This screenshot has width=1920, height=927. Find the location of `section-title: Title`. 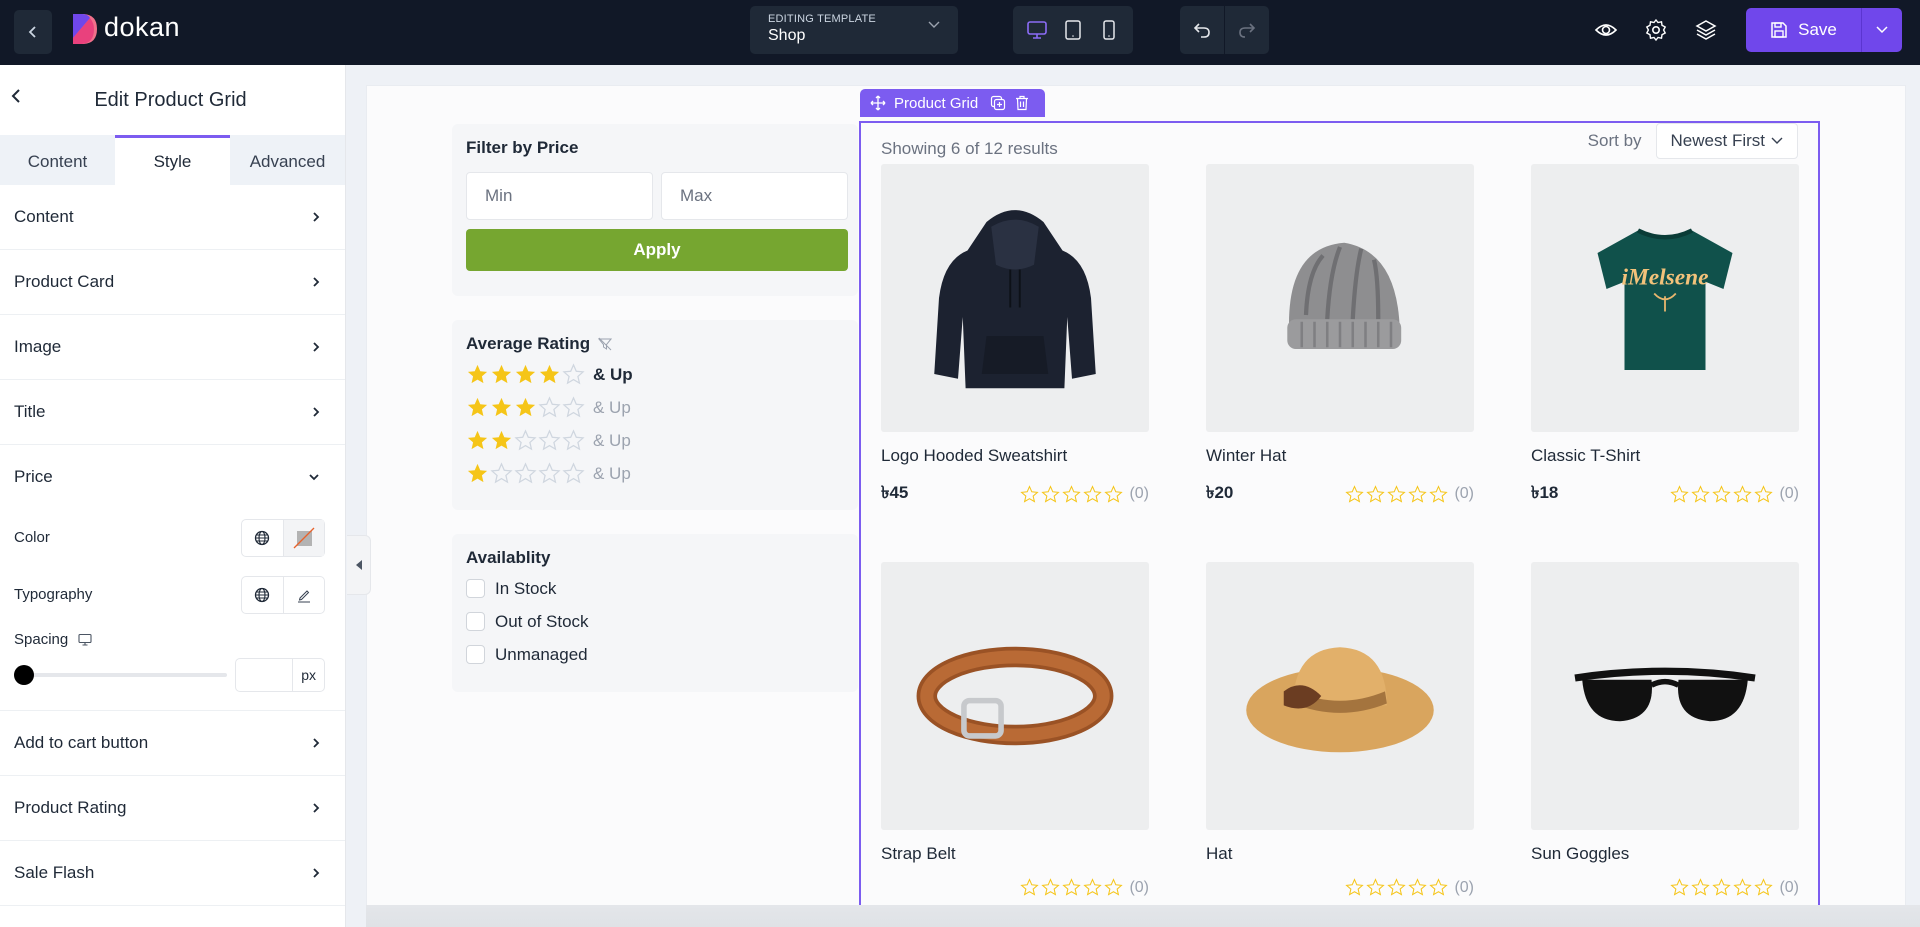

section-title: Title is located at coordinates (172, 412).